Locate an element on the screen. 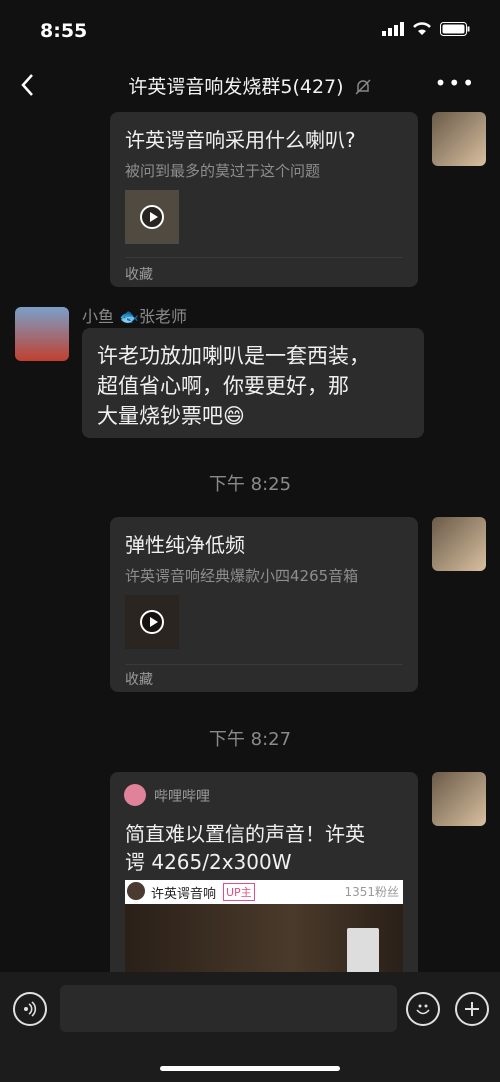  status-icons is located at coordinates (426, 29).